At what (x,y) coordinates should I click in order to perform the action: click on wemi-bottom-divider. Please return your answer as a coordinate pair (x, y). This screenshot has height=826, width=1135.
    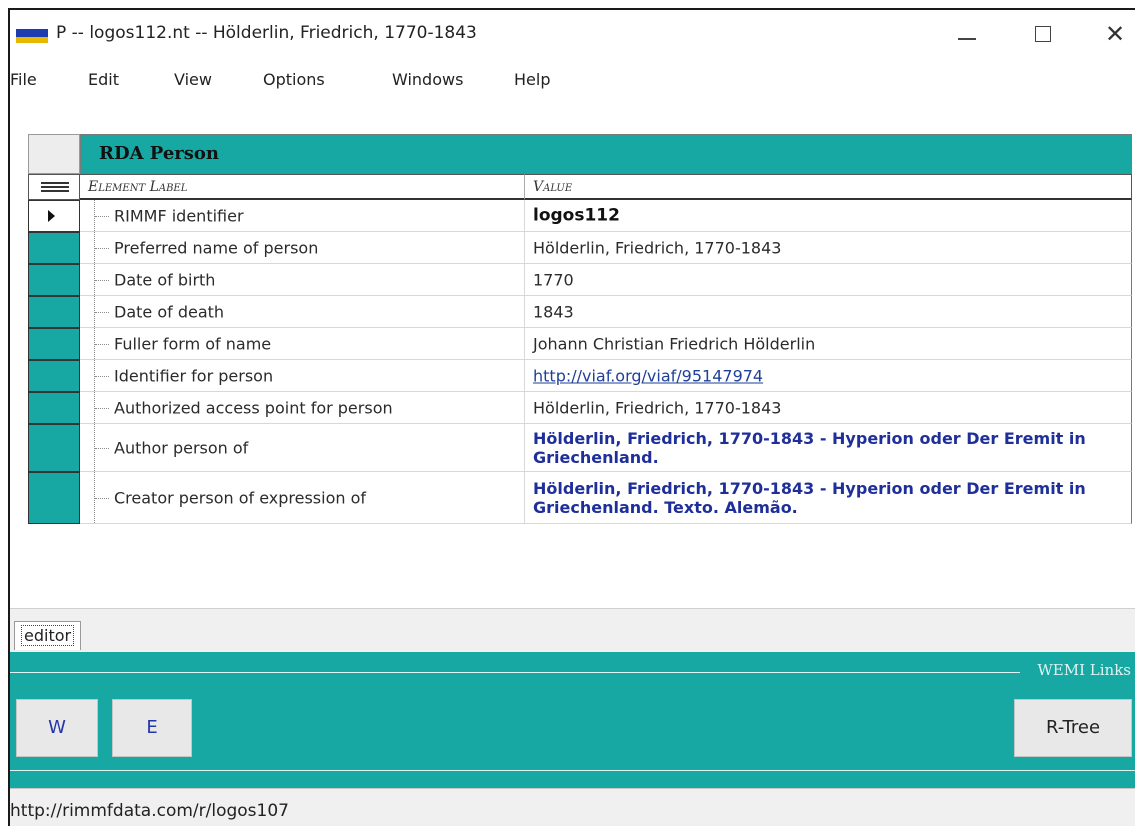
    Looking at the image, I should click on (572, 770).